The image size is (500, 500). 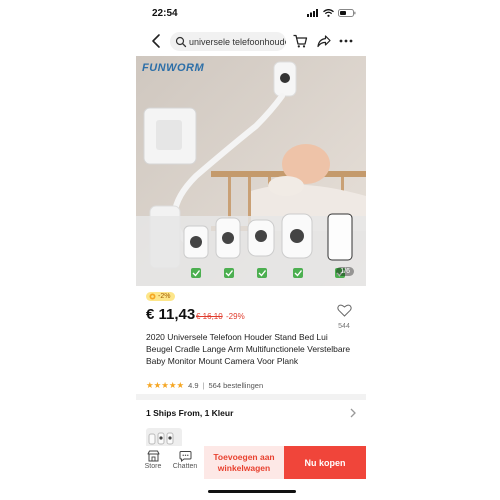 I want to click on rating-row: ★★★★★ 4.9 | 564 bestellingen, so click(x=204, y=385).